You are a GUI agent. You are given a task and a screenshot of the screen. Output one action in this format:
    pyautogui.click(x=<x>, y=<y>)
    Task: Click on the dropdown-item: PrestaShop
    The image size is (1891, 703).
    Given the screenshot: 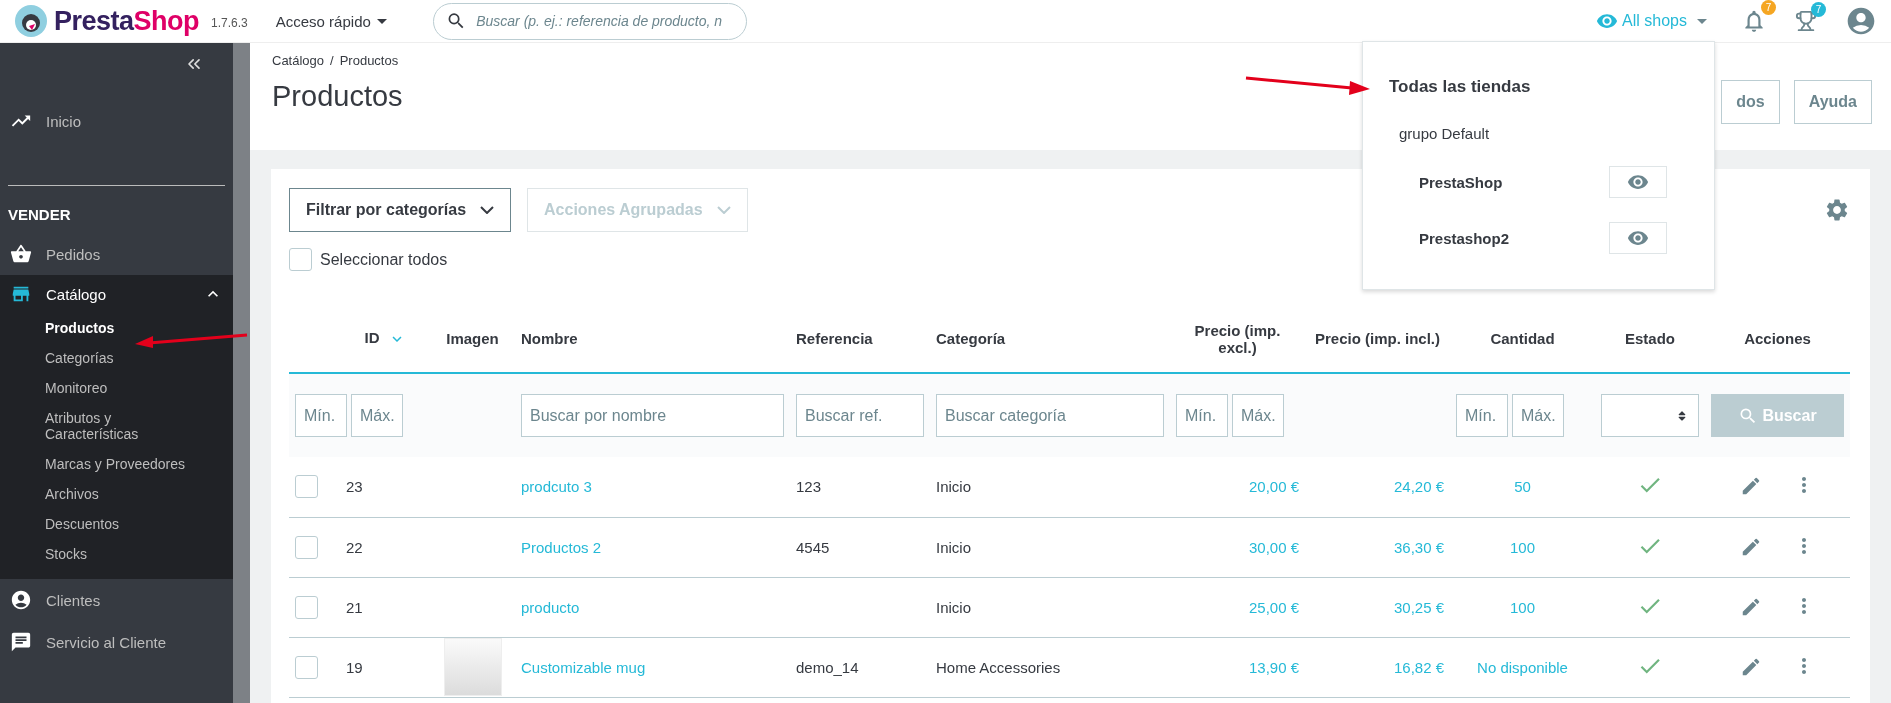 What is the action you would take?
    pyautogui.click(x=1514, y=182)
    